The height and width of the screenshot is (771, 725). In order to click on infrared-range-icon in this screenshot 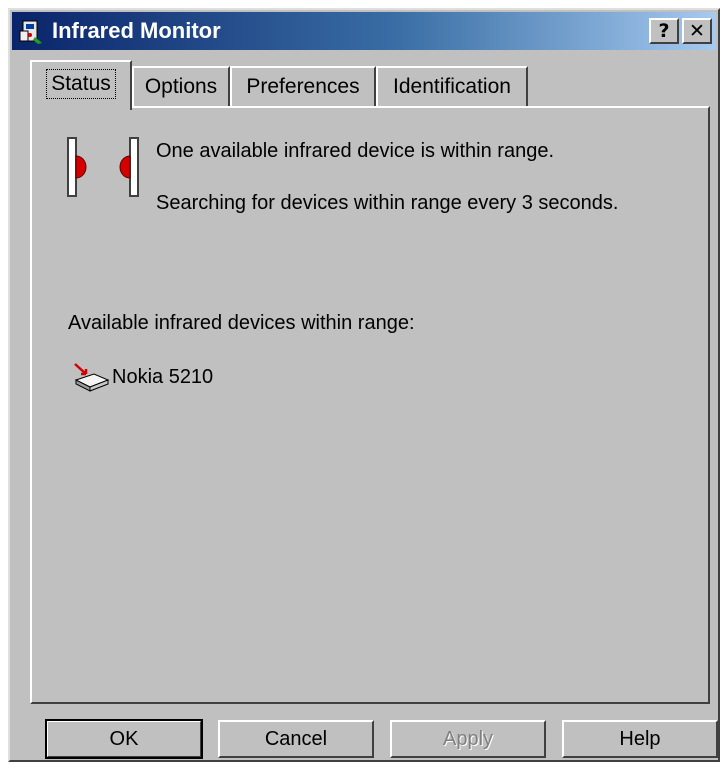, I will do `click(103, 167)`.